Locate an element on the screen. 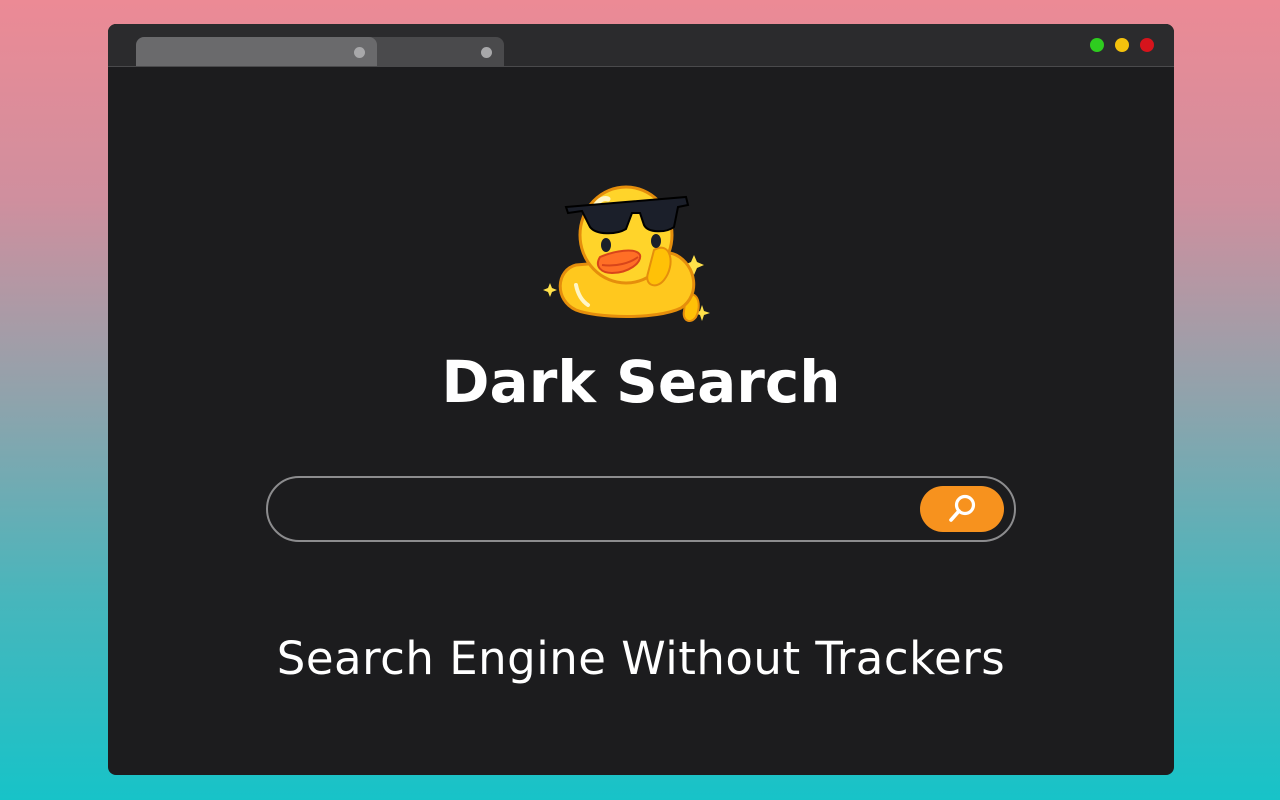 The height and width of the screenshot is (800, 1280). page-title: Dark Search is located at coordinates (641, 382).